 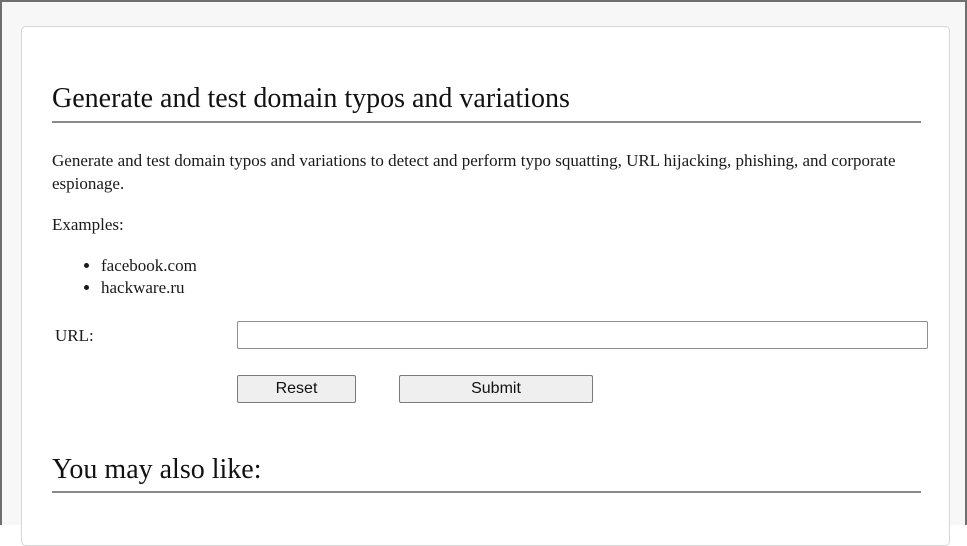 What do you see at coordinates (149, 288) in the screenshot?
I see `example-item-hackware: hackware.ru` at bounding box center [149, 288].